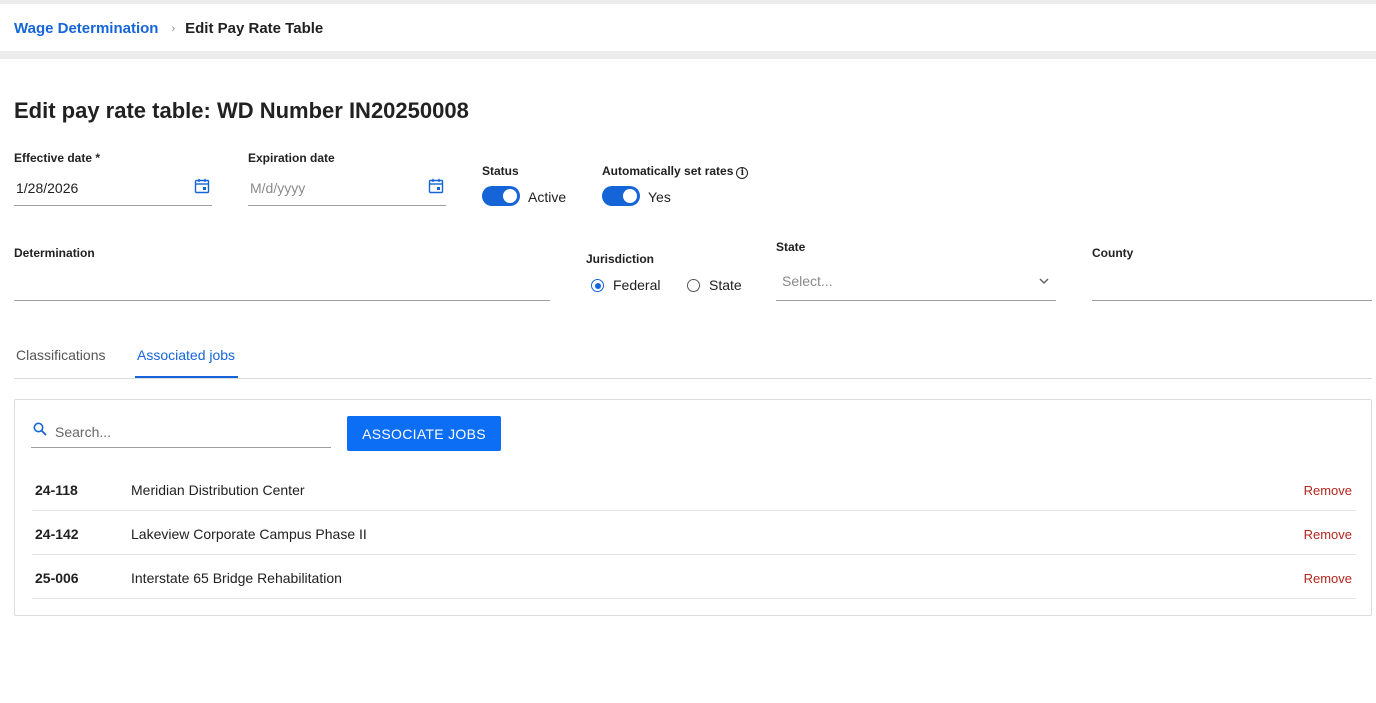  What do you see at coordinates (60, 355) in the screenshot?
I see `tab-classifications: Classifications` at bounding box center [60, 355].